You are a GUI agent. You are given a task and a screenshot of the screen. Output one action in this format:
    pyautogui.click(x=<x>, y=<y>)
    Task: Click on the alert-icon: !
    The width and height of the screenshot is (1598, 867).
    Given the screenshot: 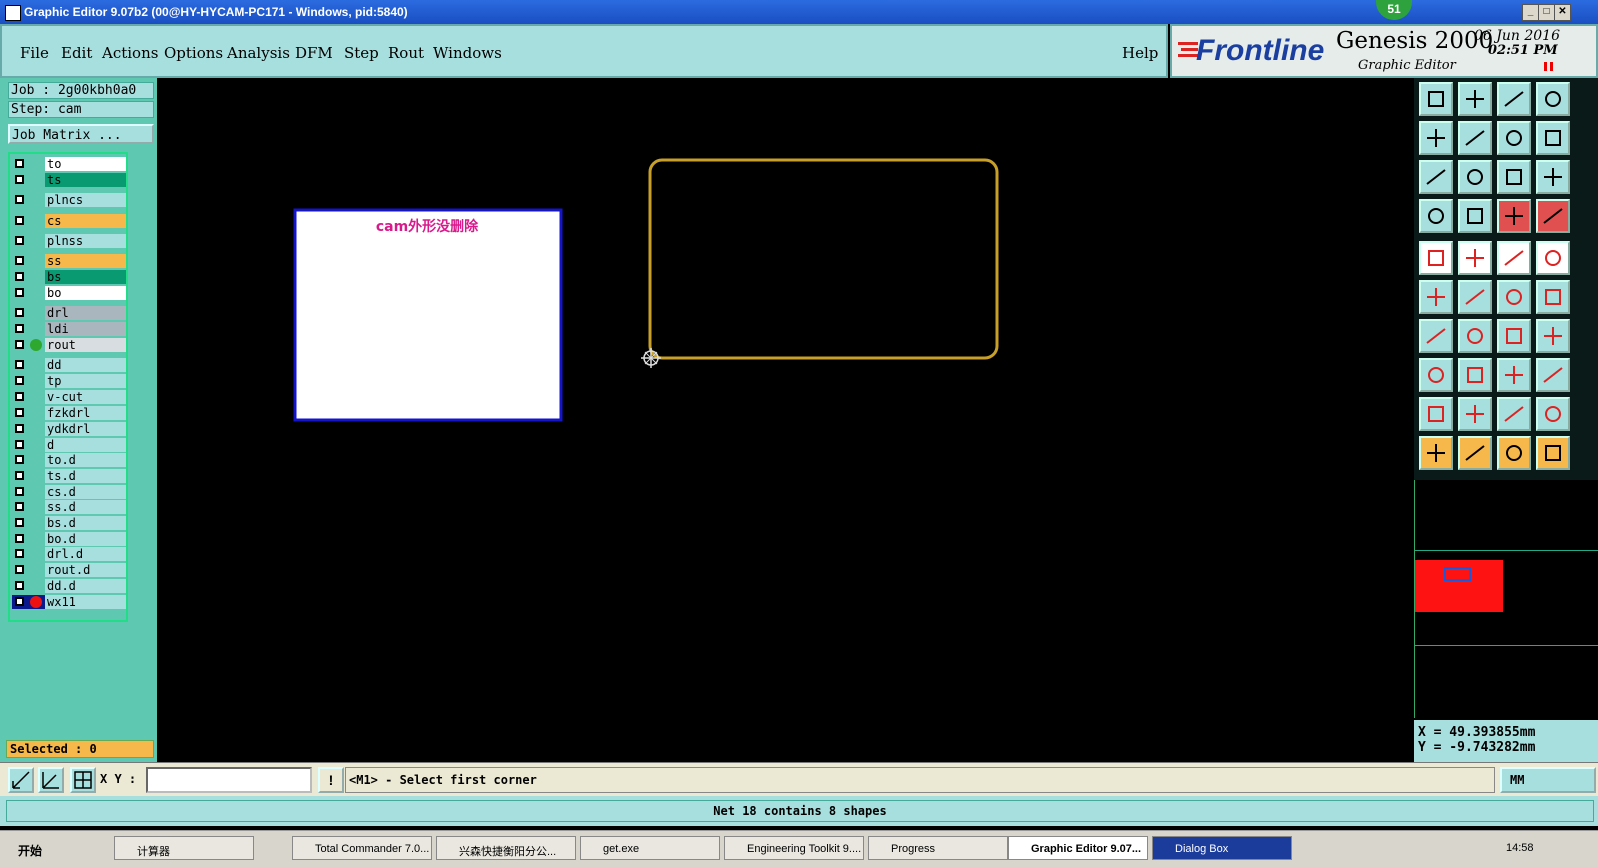 What is the action you would take?
    pyautogui.click(x=331, y=780)
    